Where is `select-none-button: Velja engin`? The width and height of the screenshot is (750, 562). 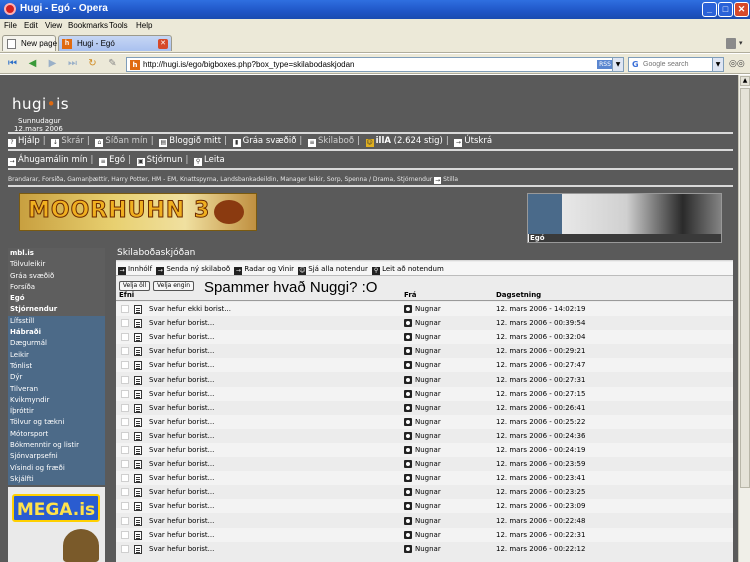 select-none-button: Velja engin is located at coordinates (173, 286).